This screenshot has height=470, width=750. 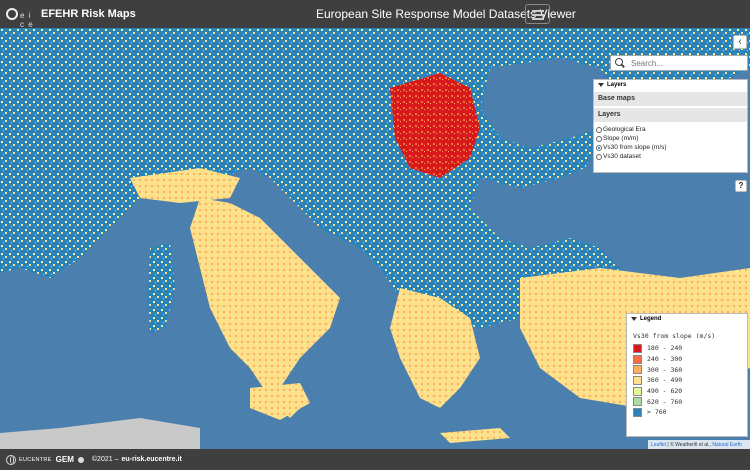 I want to click on copyright: ©2021 –, so click(x=105, y=459).